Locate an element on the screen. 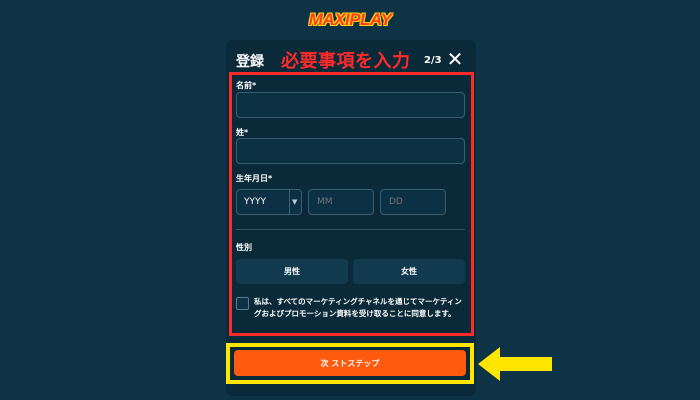 The image size is (700, 400). modal-title: 登録 is located at coordinates (250, 62).